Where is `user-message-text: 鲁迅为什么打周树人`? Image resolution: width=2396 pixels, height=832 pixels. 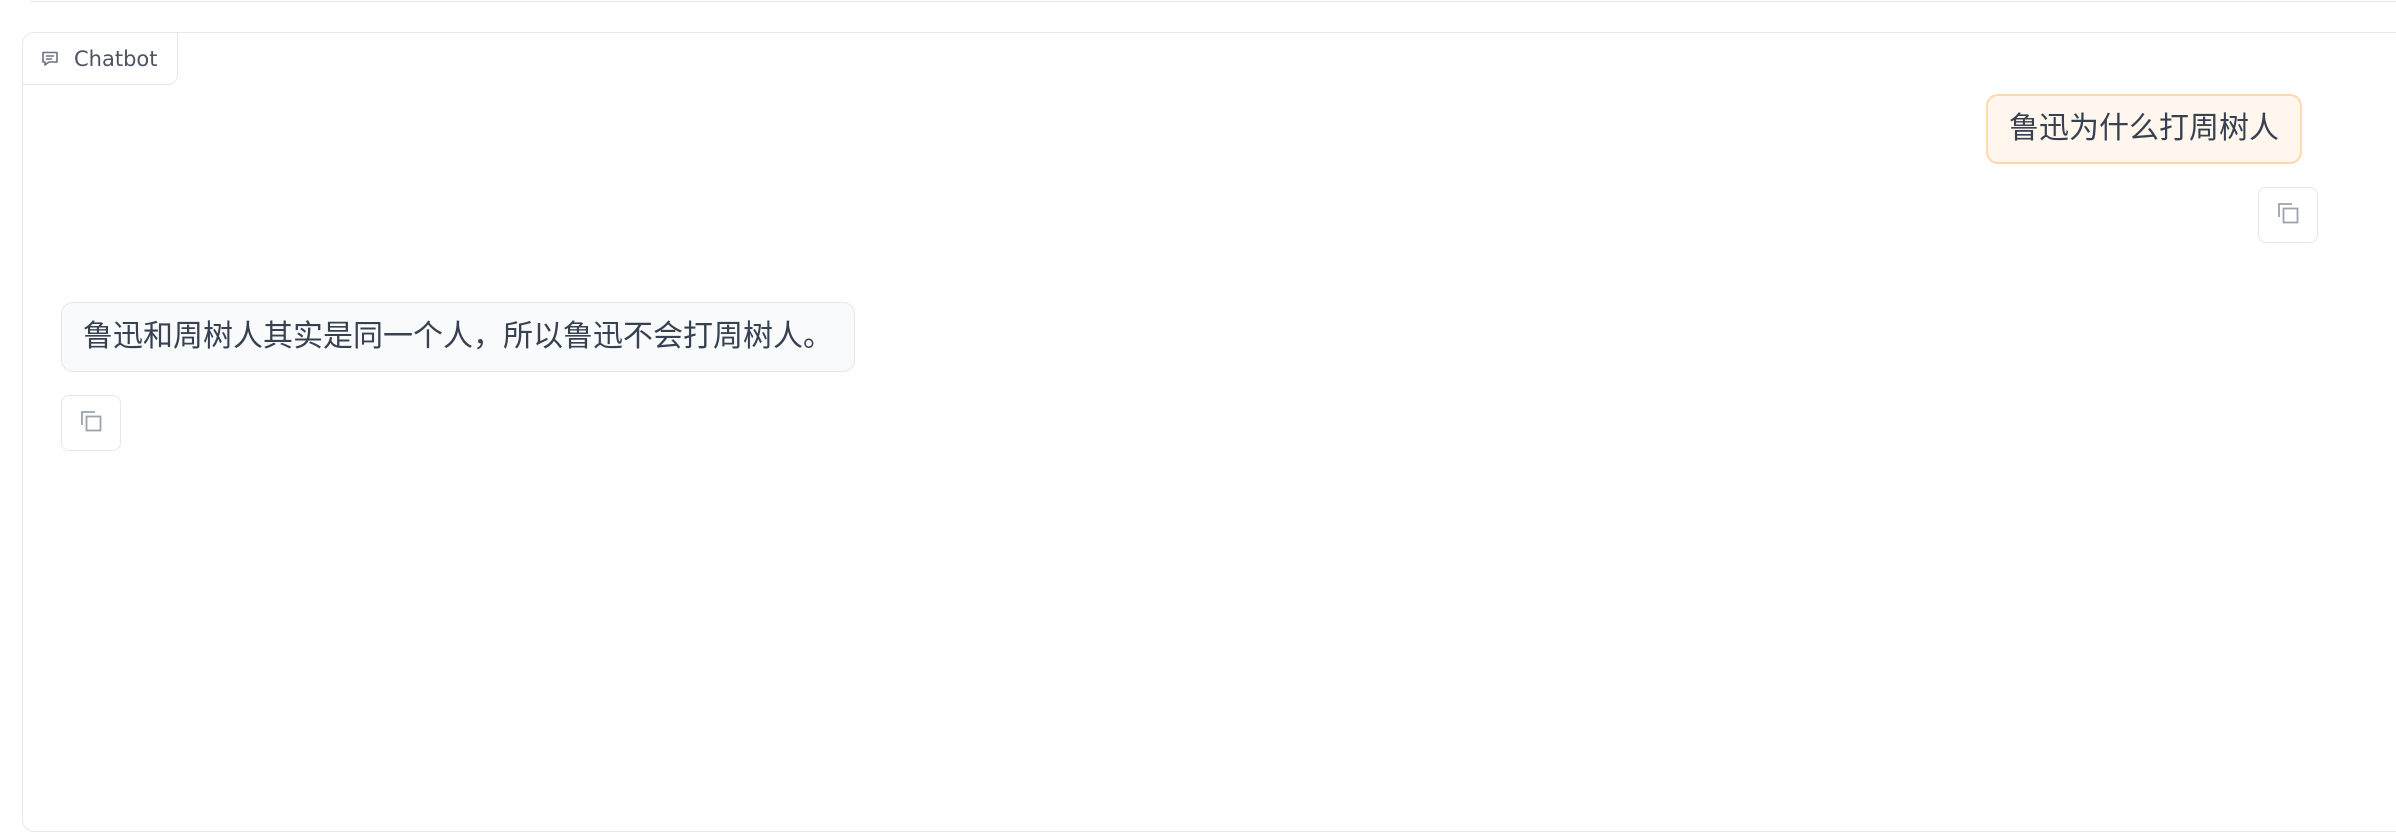
user-message-text: 鲁迅为什么打周树人 is located at coordinates (2144, 128).